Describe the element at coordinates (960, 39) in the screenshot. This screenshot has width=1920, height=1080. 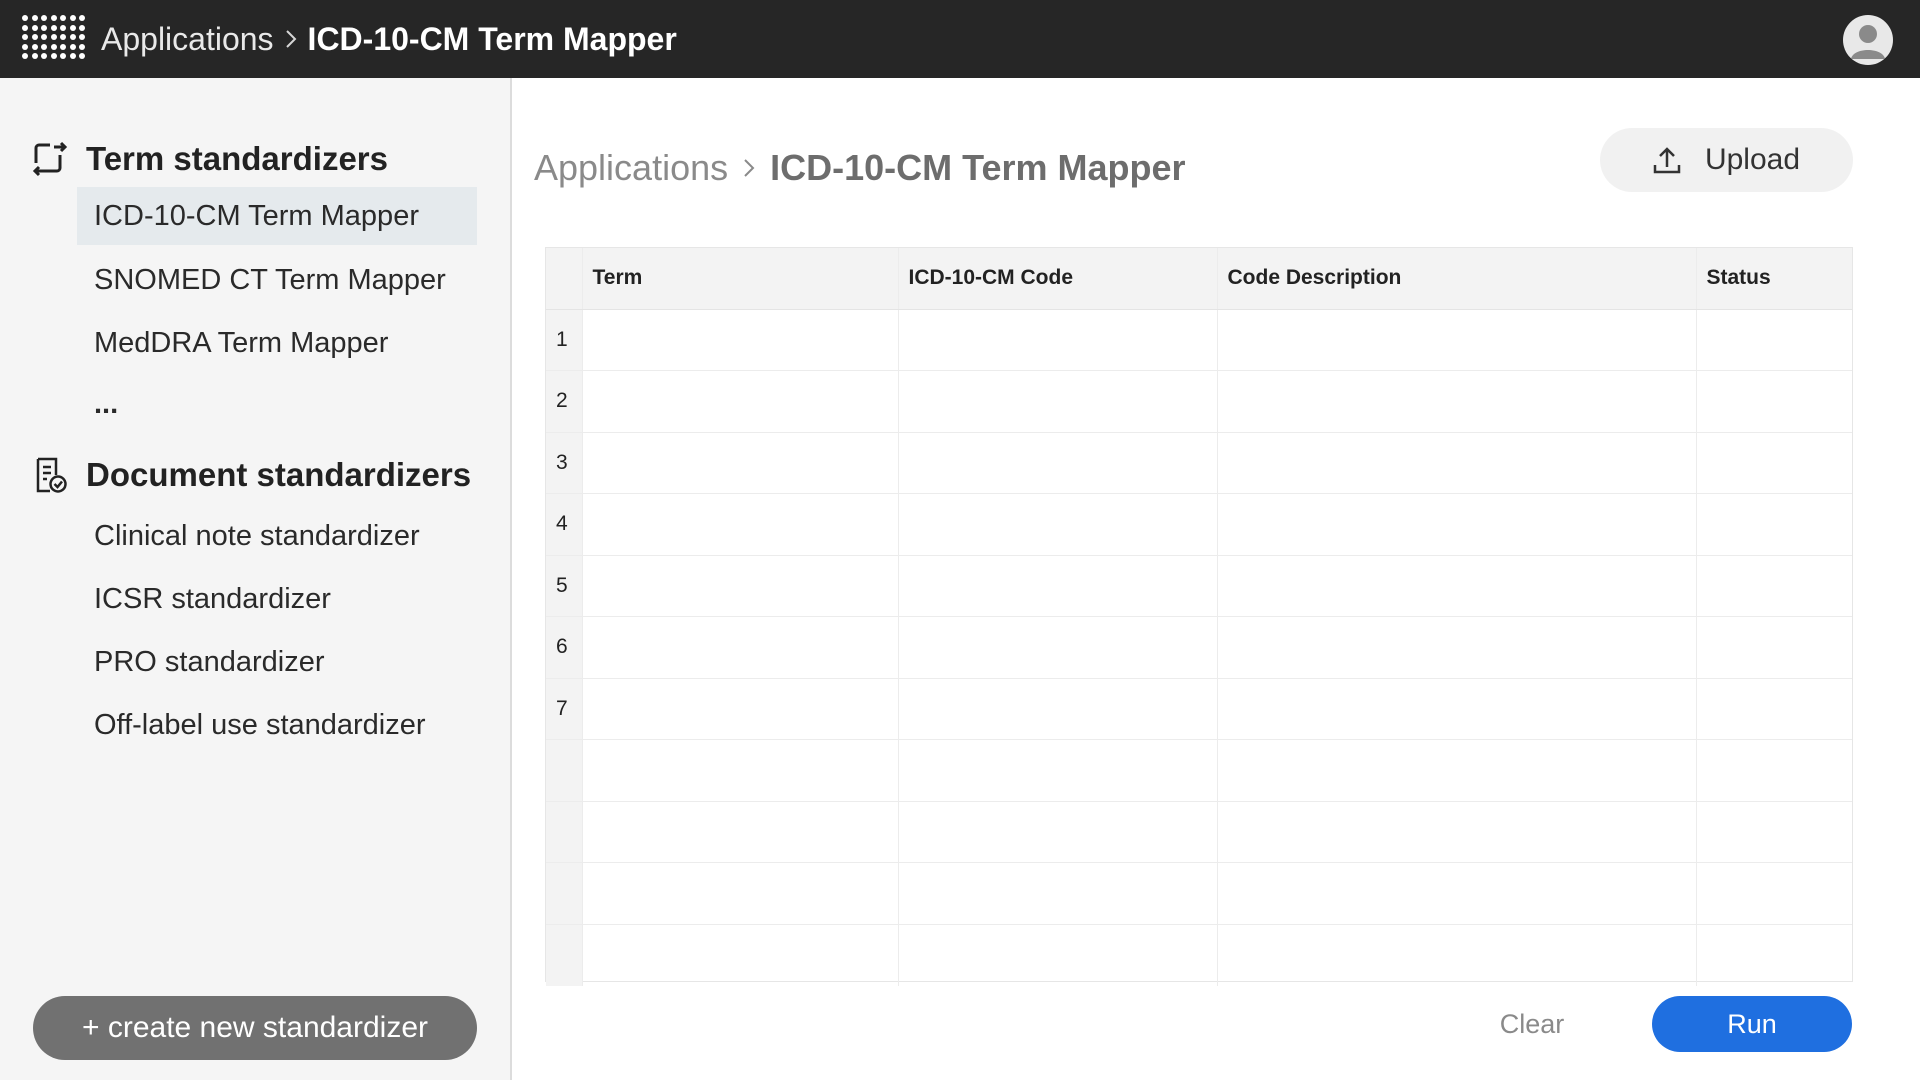
I see `top-bar: Applications ICD-10-CM Term Mapper` at that location.